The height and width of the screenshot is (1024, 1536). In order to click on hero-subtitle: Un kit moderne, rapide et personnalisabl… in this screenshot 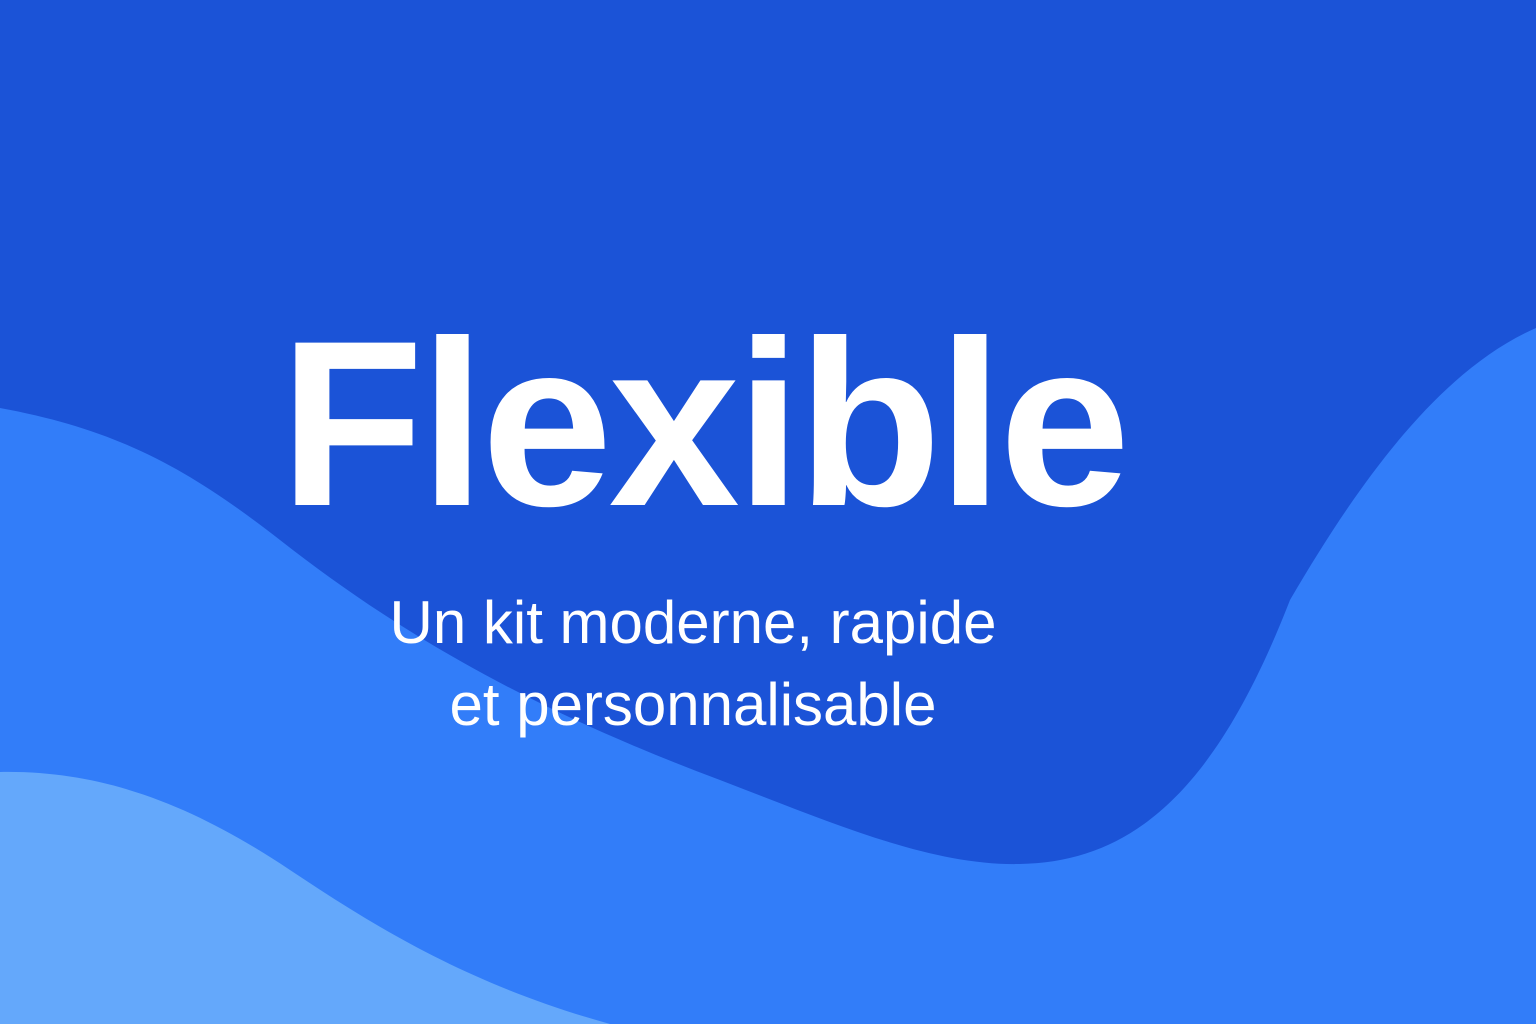, I will do `click(693, 664)`.